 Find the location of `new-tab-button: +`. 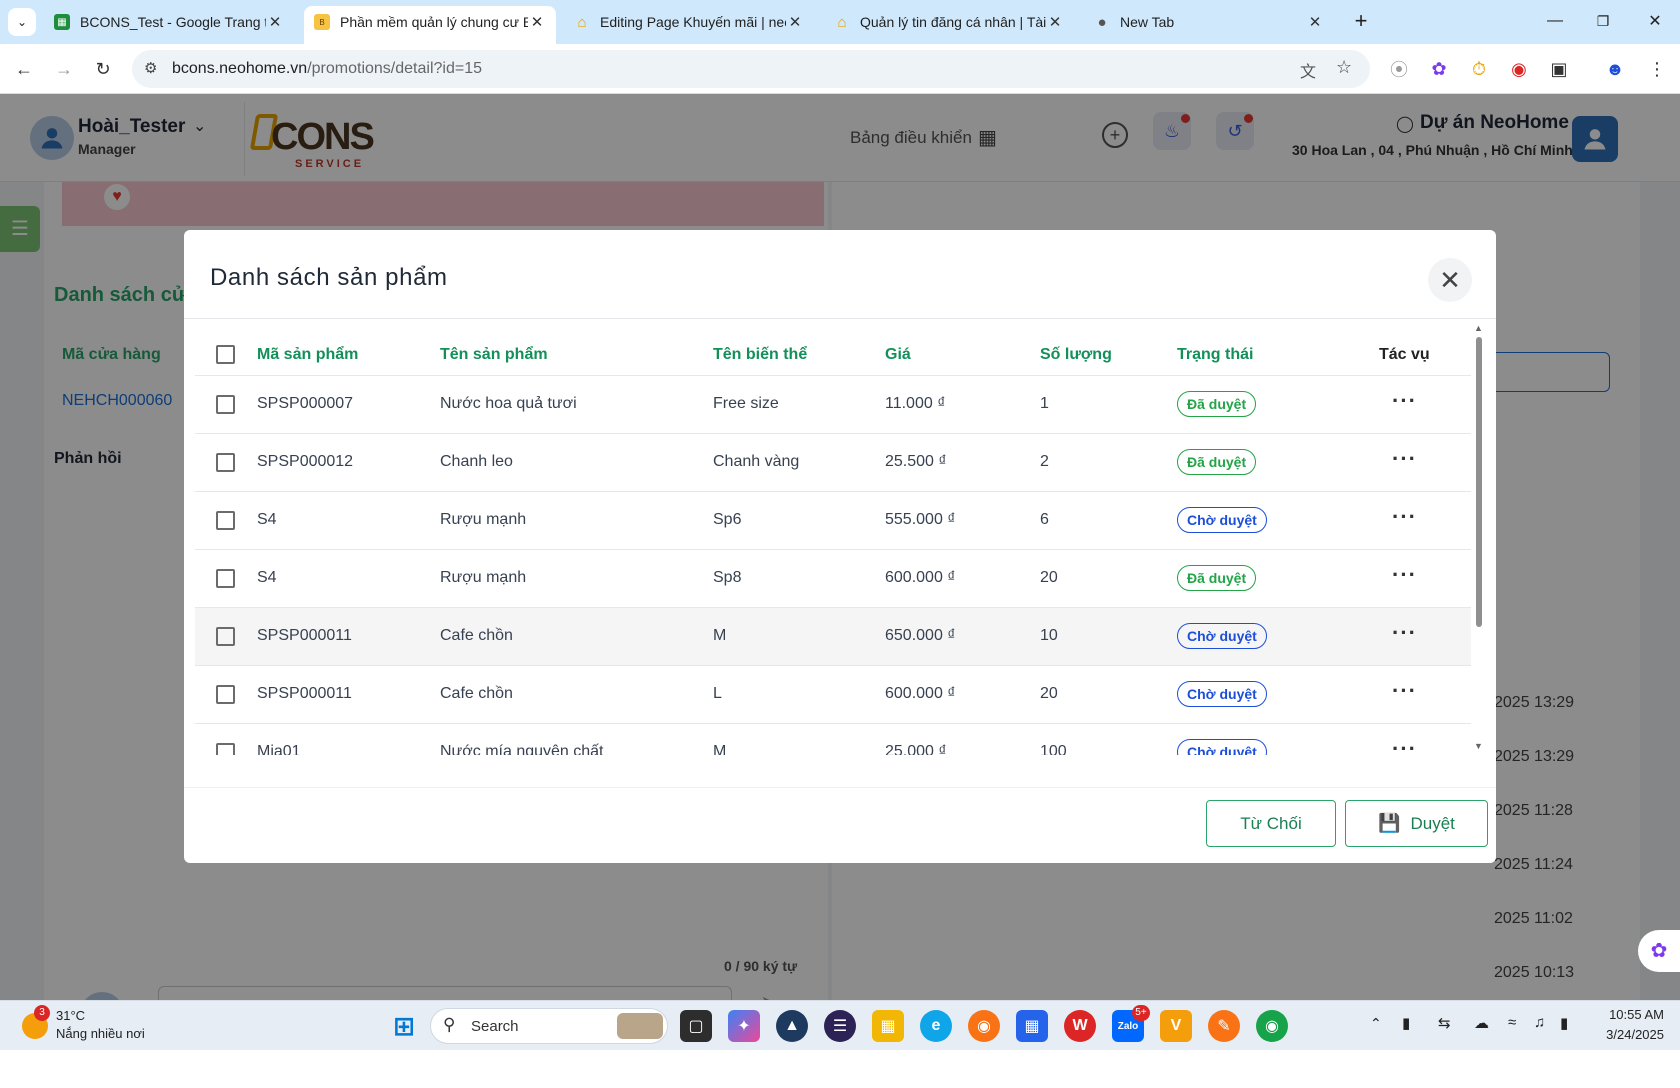

new-tab-button: + is located at coordinates (1361, 21).